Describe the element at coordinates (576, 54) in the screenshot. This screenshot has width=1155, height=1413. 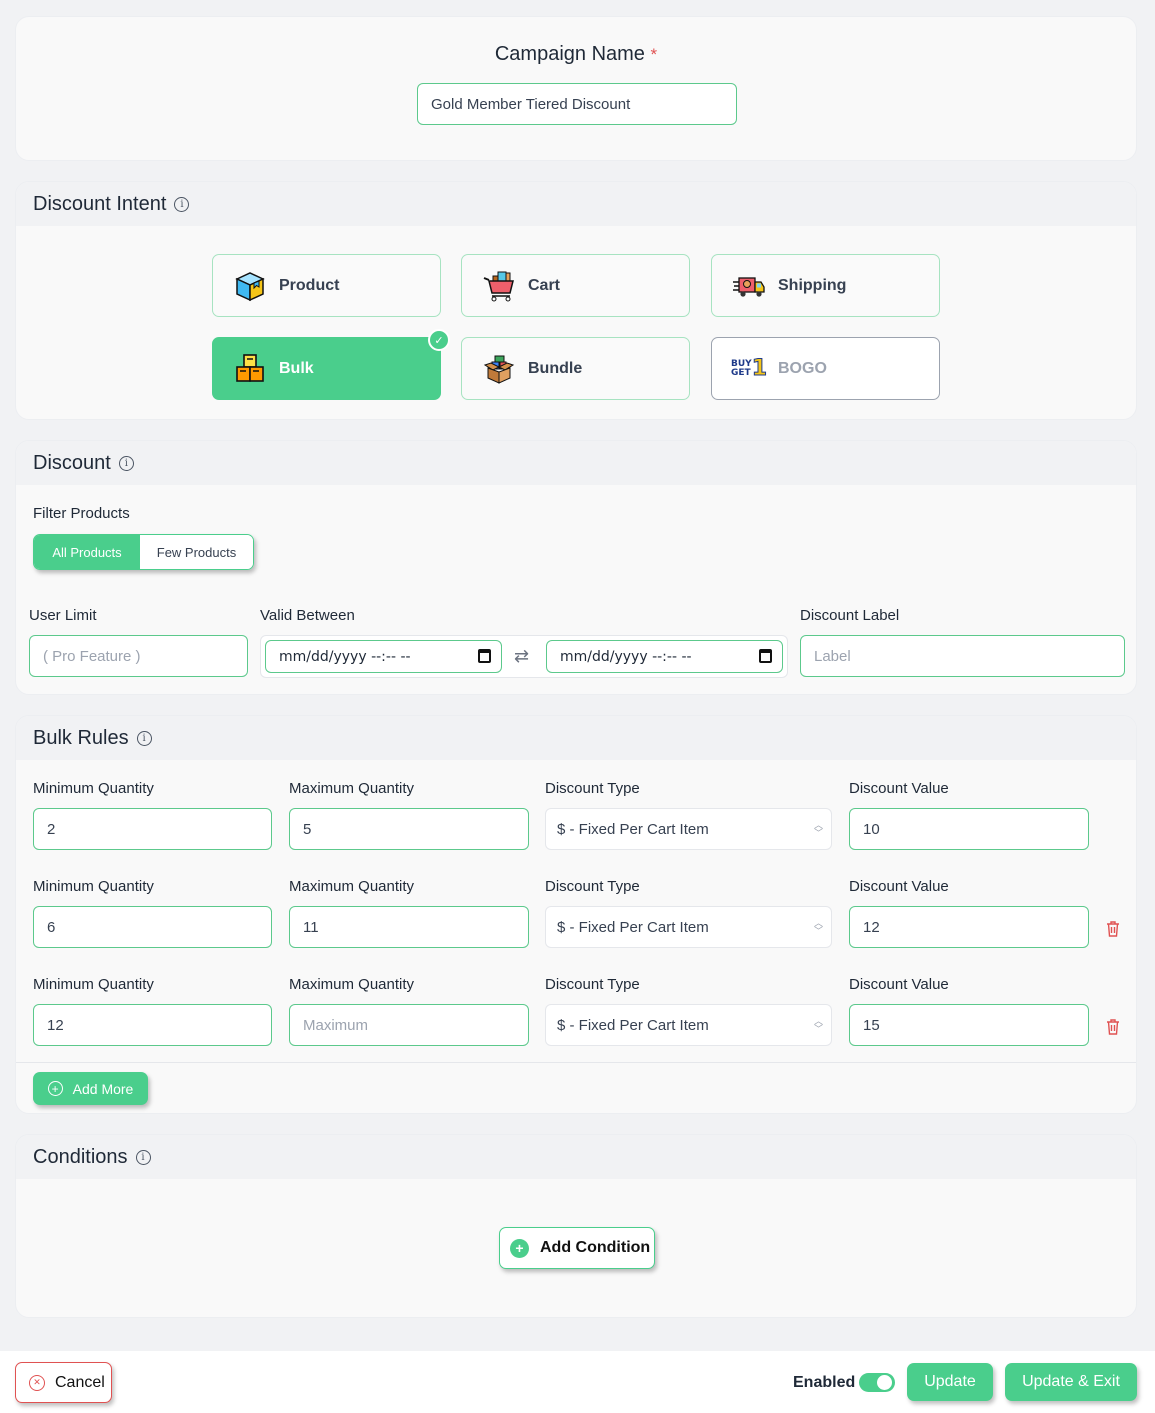
I see `campaign-name-label: Campaign Name *` at that location.